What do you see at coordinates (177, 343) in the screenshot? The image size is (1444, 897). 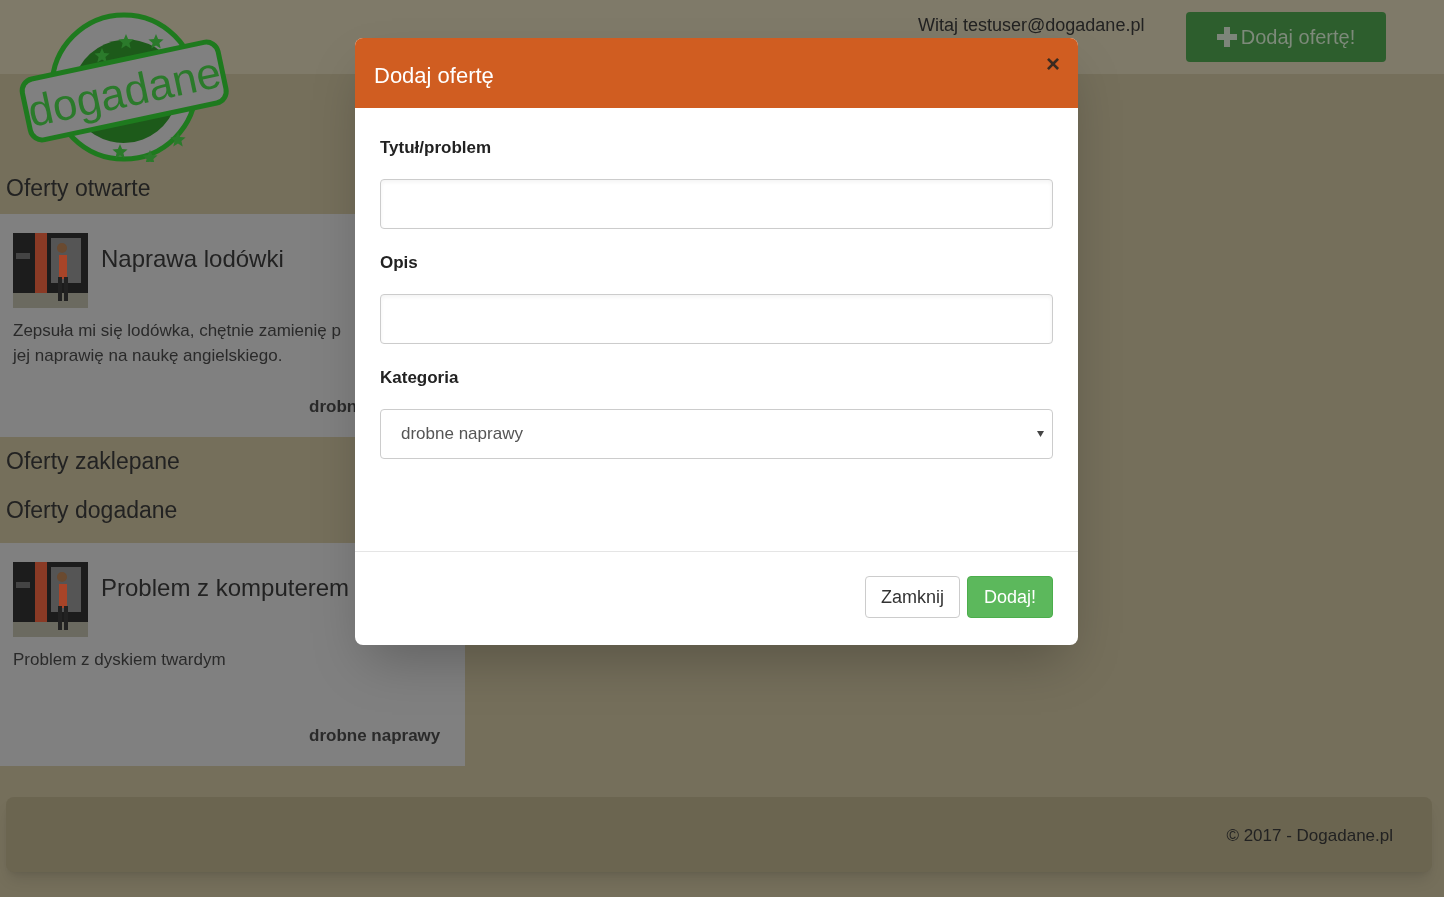 I see `offer-description: Zepsuła mi się lodówka, chętnie zamienię p jej naprawię na naukę angielskiego.` at bounding box center [177, 343].